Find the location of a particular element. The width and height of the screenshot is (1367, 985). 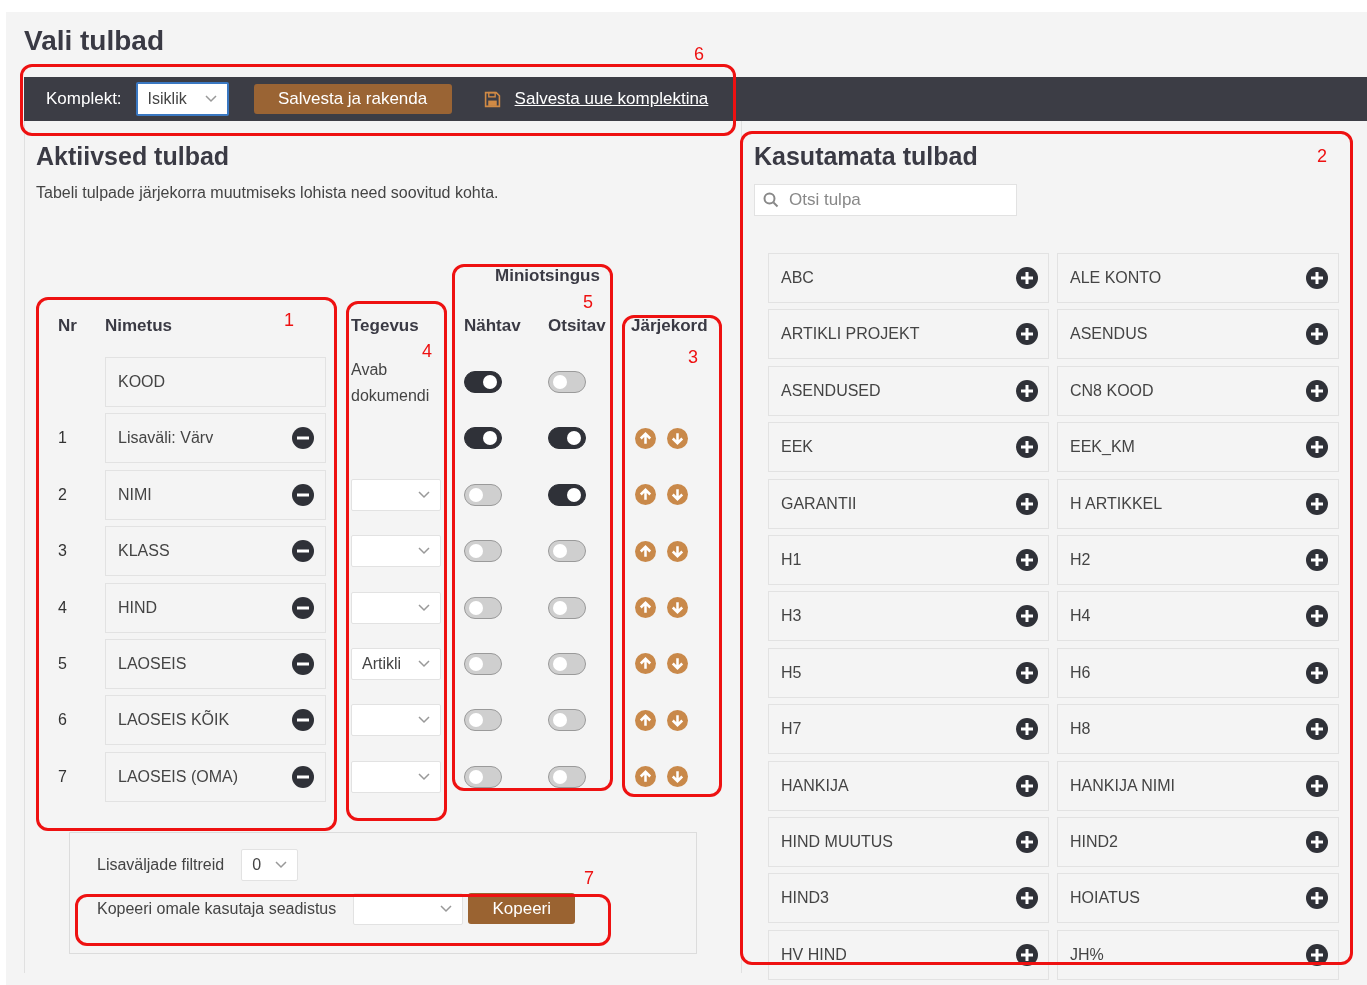

unused-column-item: ASENDUSED is located at coordinates (908, 390).